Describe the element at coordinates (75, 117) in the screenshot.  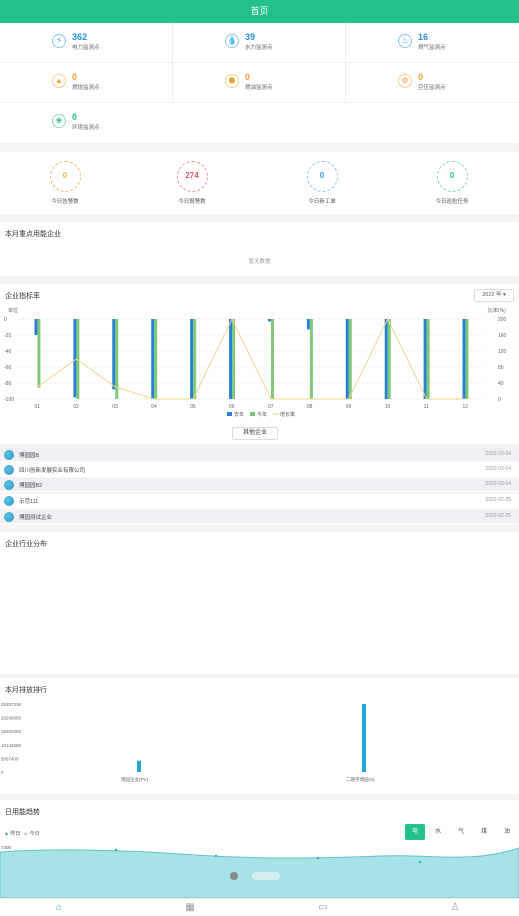
I see `stat-value: 0` at that location.